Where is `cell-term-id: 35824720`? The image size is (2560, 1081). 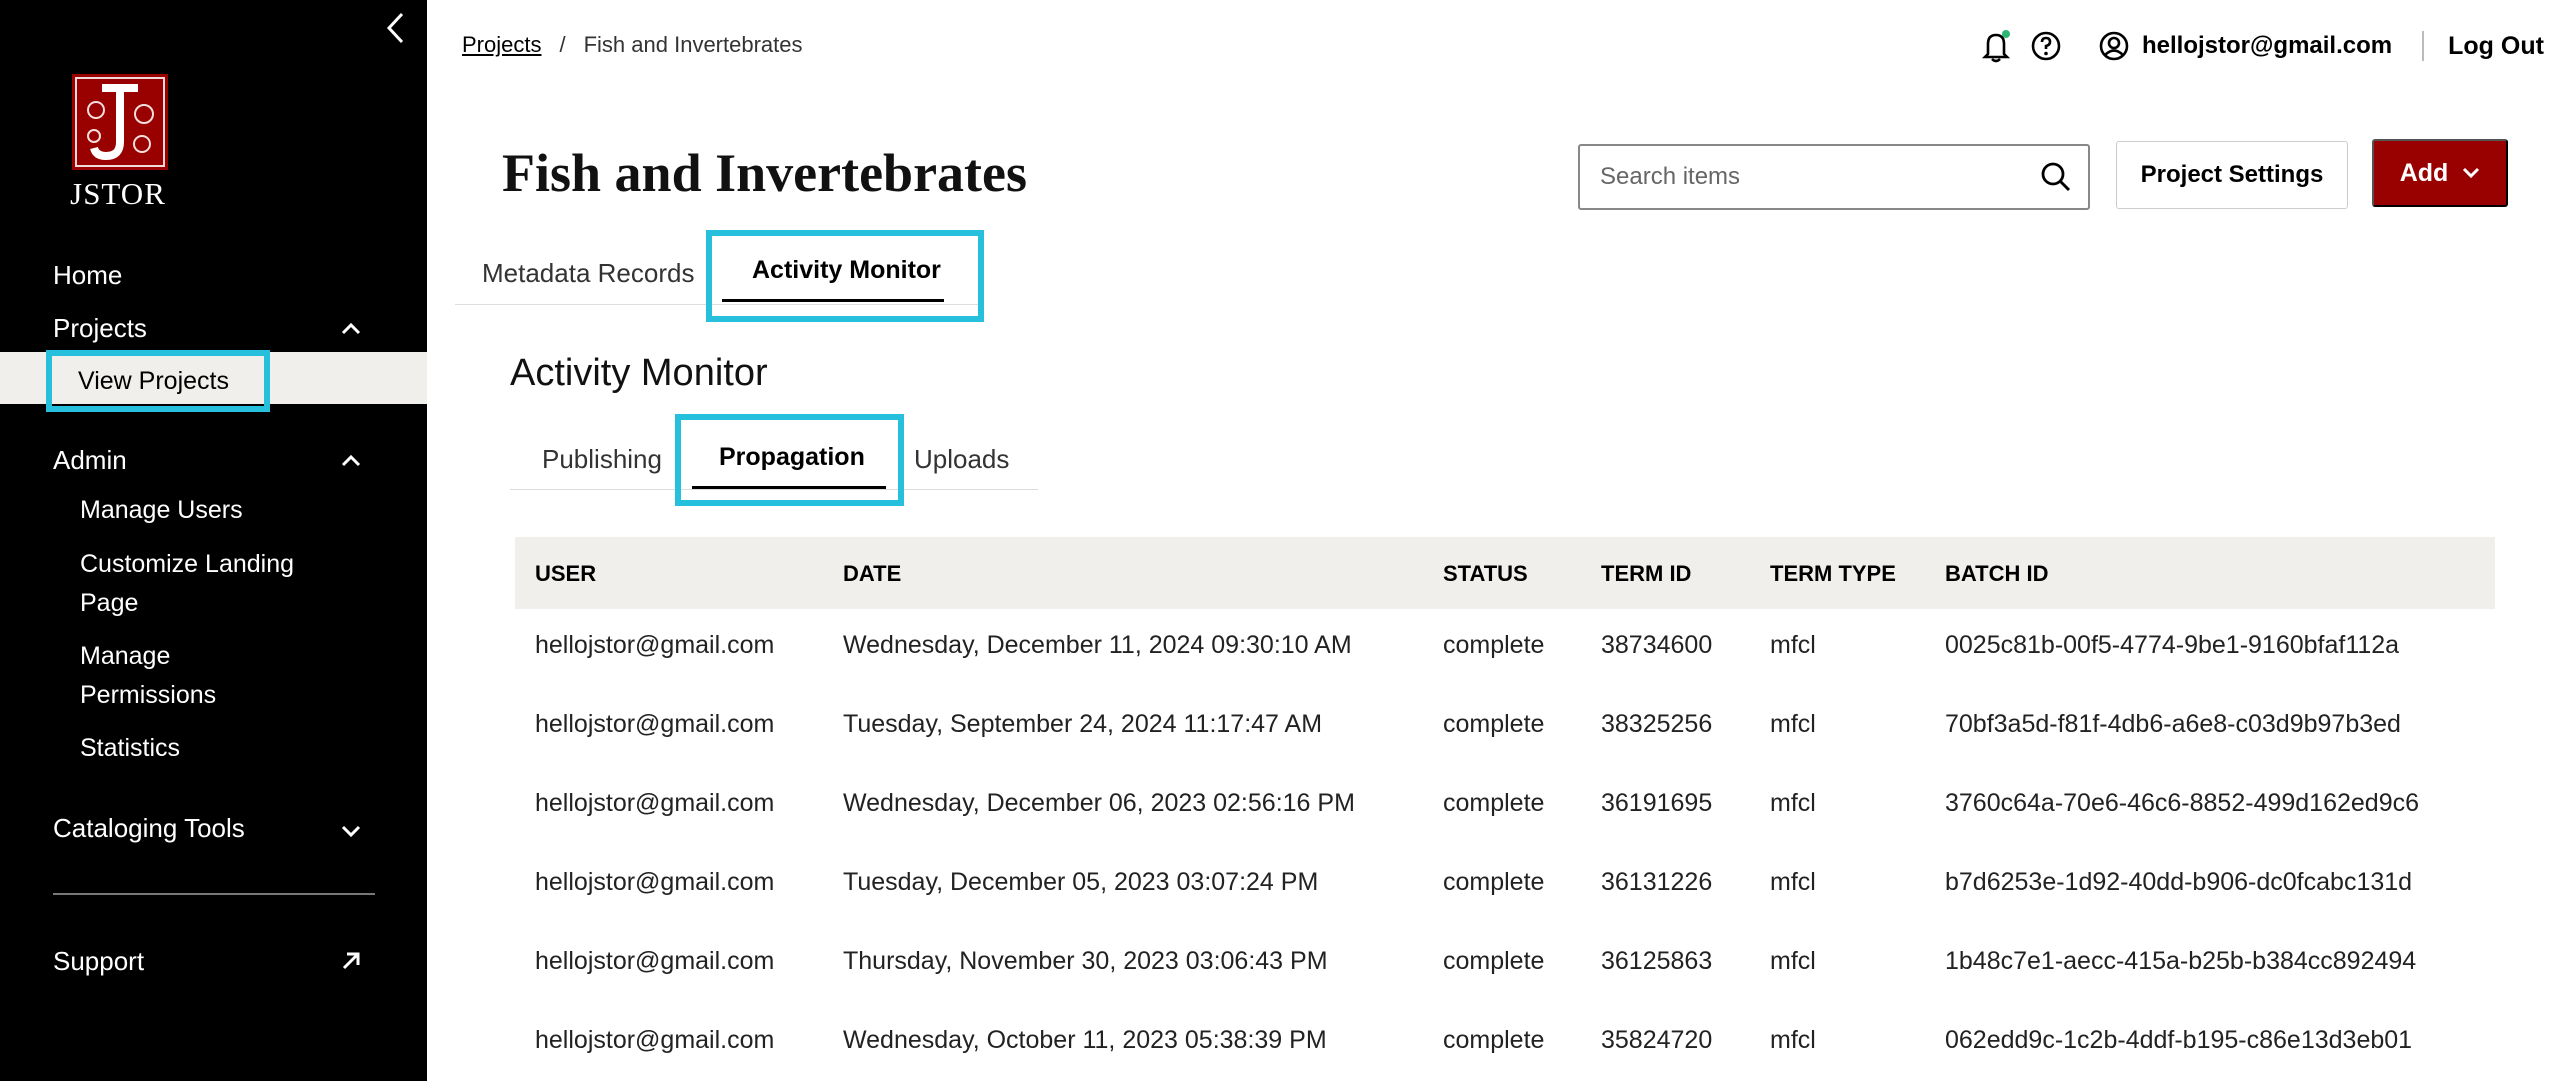
cell-term-id: 35824720 is located at coordinates (1657, 1040).